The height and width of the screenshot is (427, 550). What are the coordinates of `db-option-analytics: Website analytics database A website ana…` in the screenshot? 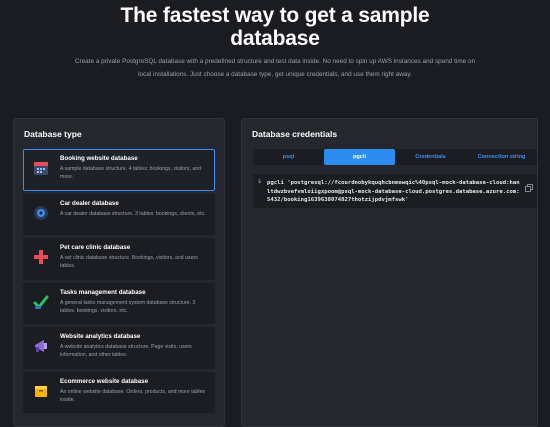 It's located at (119, 348).